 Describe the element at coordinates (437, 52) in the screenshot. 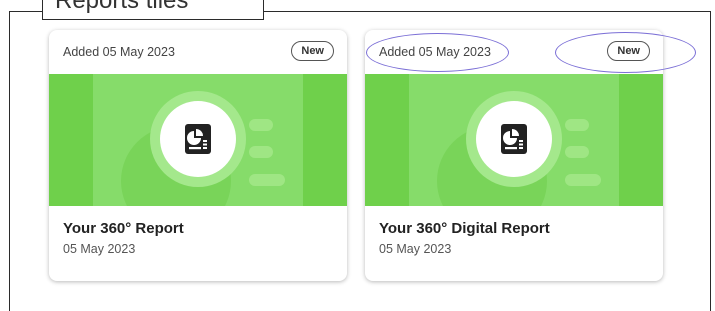

I see `highlight-oval-added-date` at that location.